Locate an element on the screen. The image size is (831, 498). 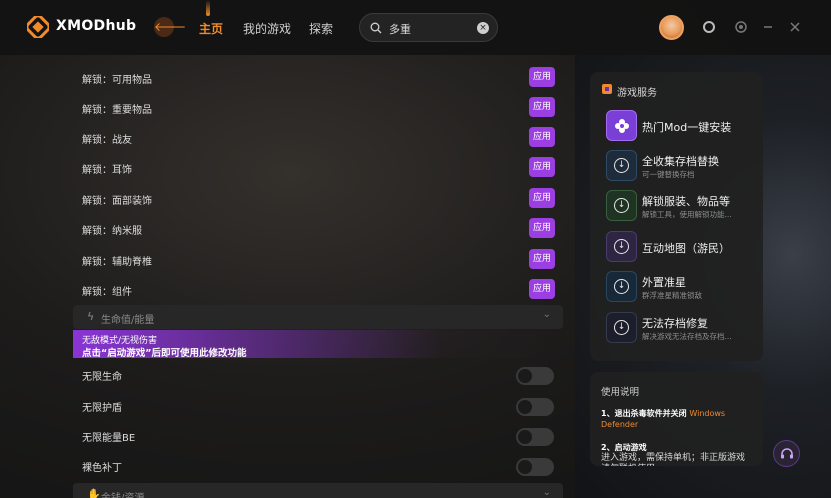
game-services-icon is located at coordinates (607, 89).